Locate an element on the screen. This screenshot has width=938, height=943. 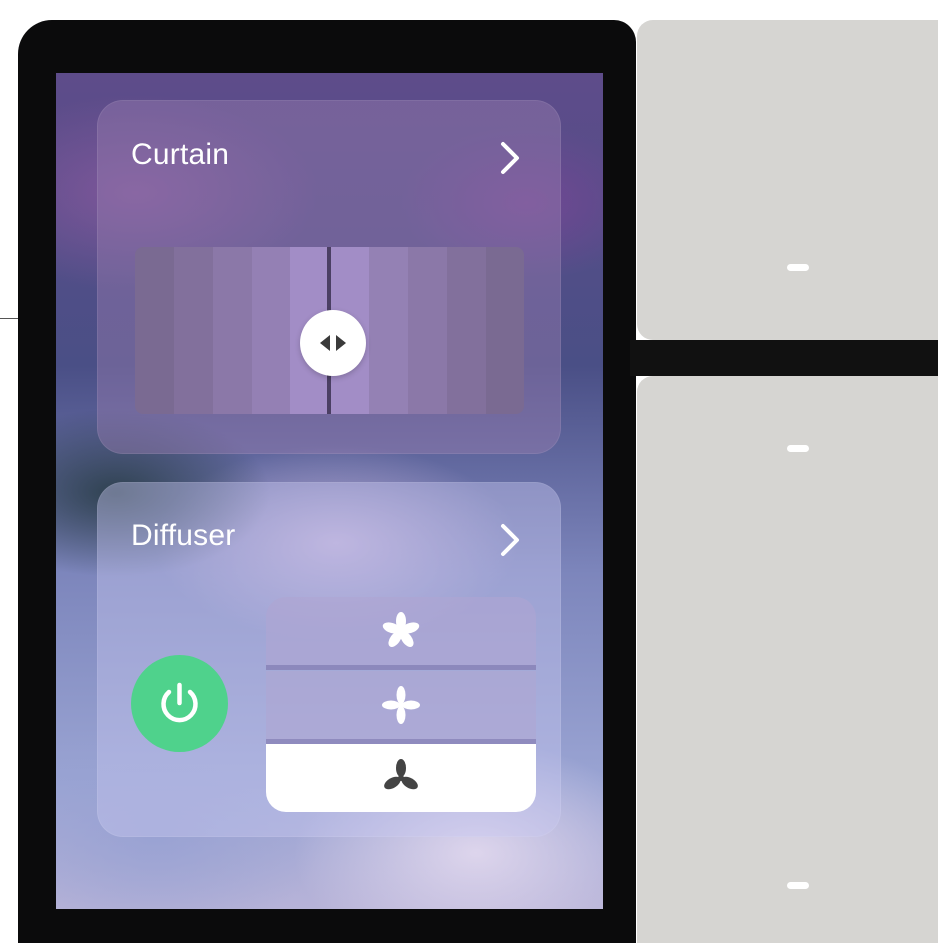
fan-speed-low-option is located at coordinates (401, 778).